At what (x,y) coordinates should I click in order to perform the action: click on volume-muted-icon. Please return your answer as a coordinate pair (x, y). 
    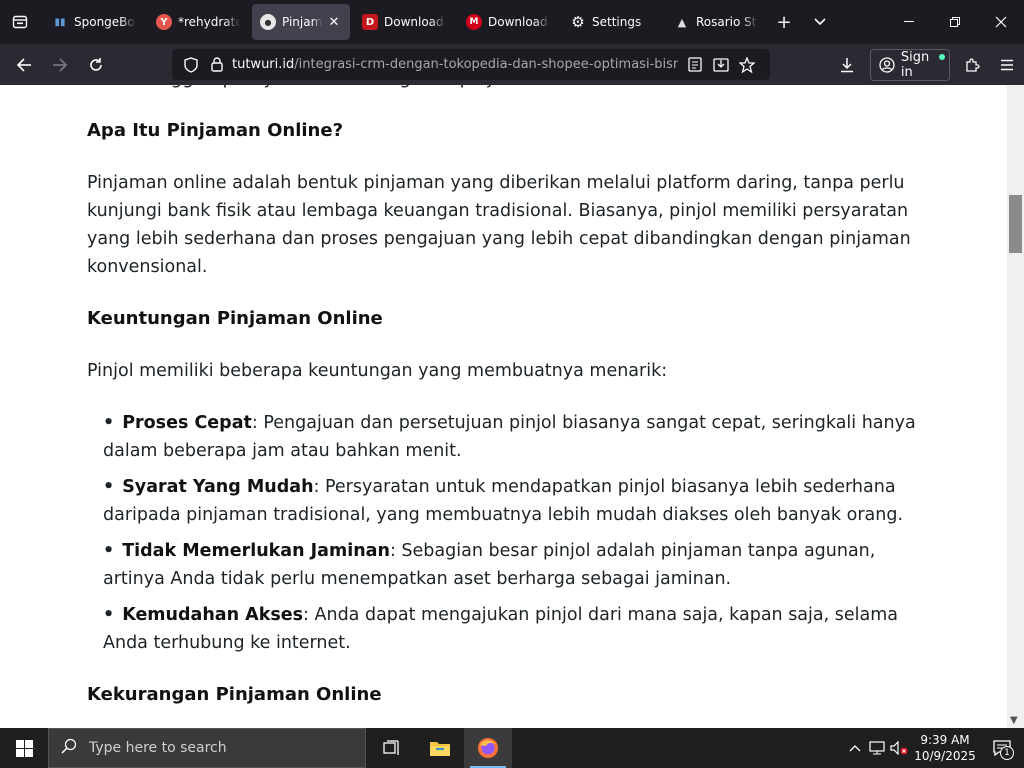
    Looking at the image, I should click on (899, 748).